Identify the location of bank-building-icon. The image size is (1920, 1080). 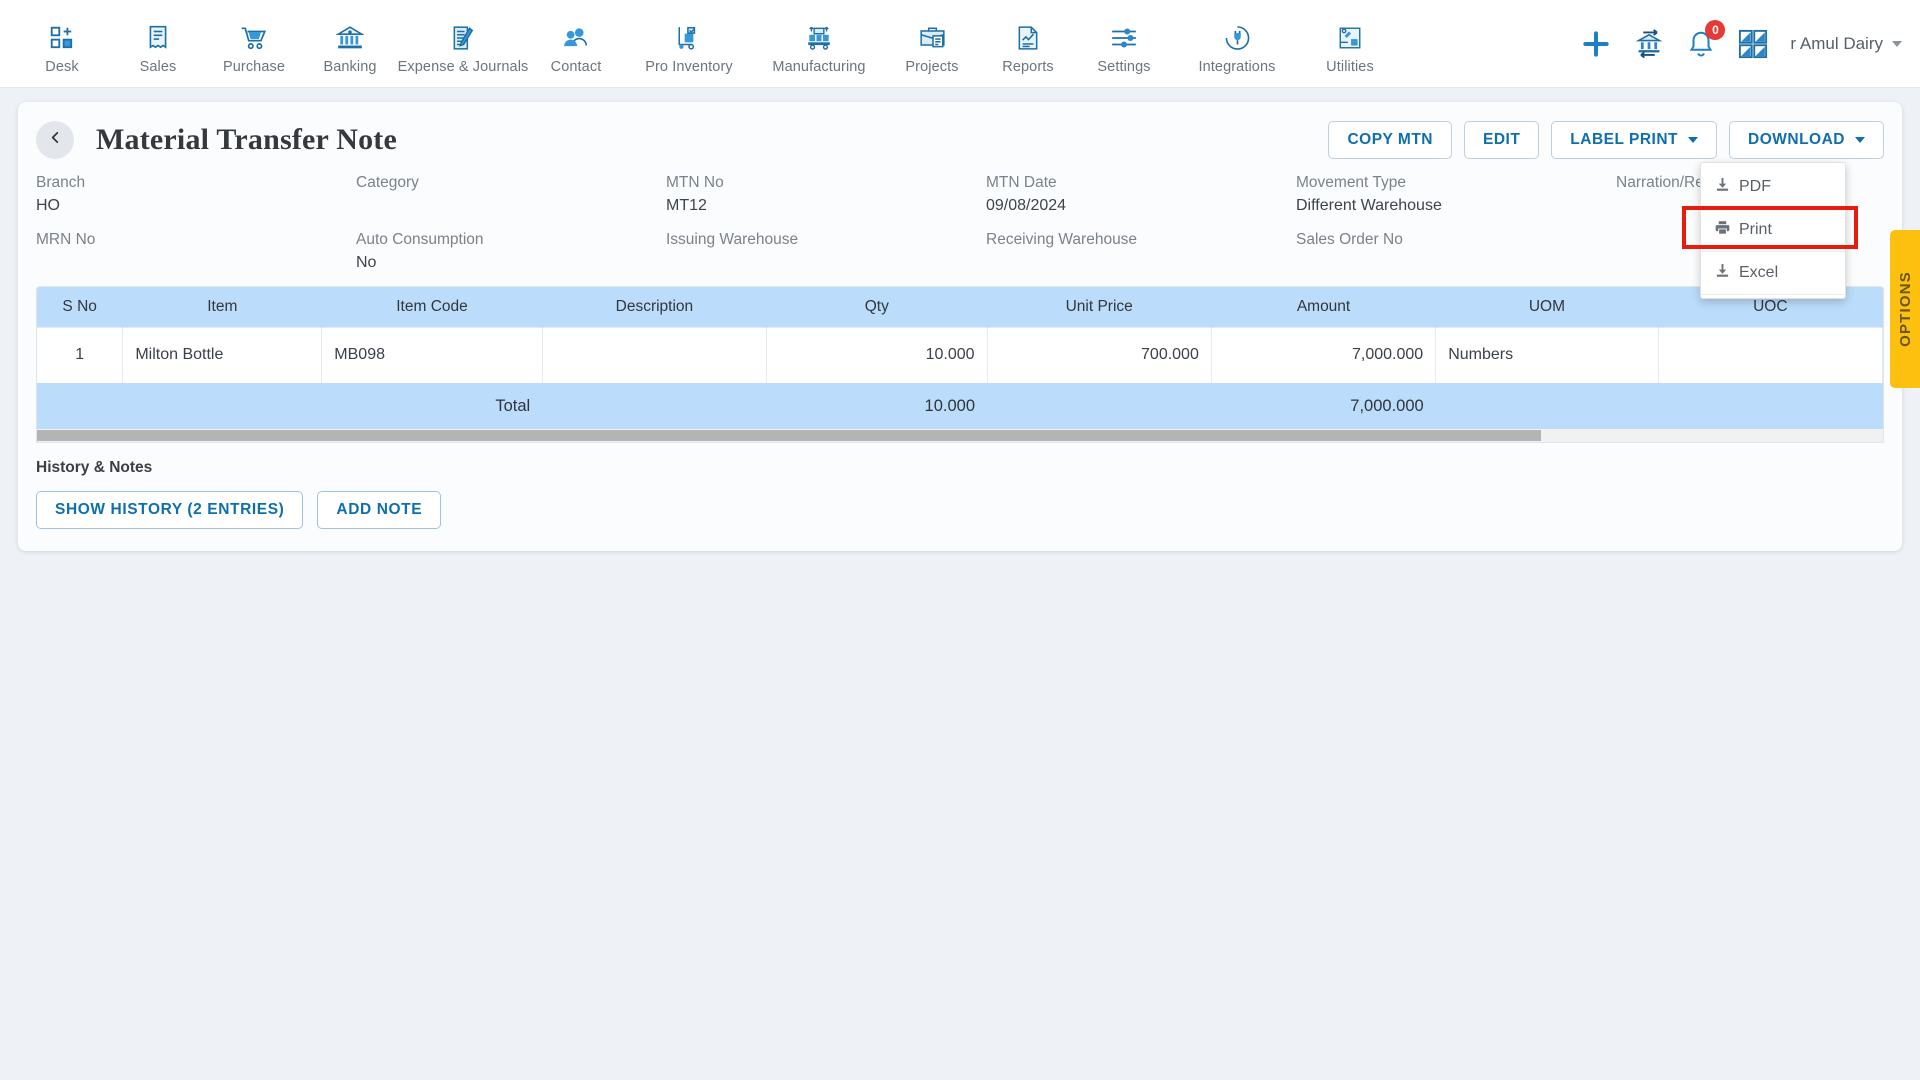
(350, 38).